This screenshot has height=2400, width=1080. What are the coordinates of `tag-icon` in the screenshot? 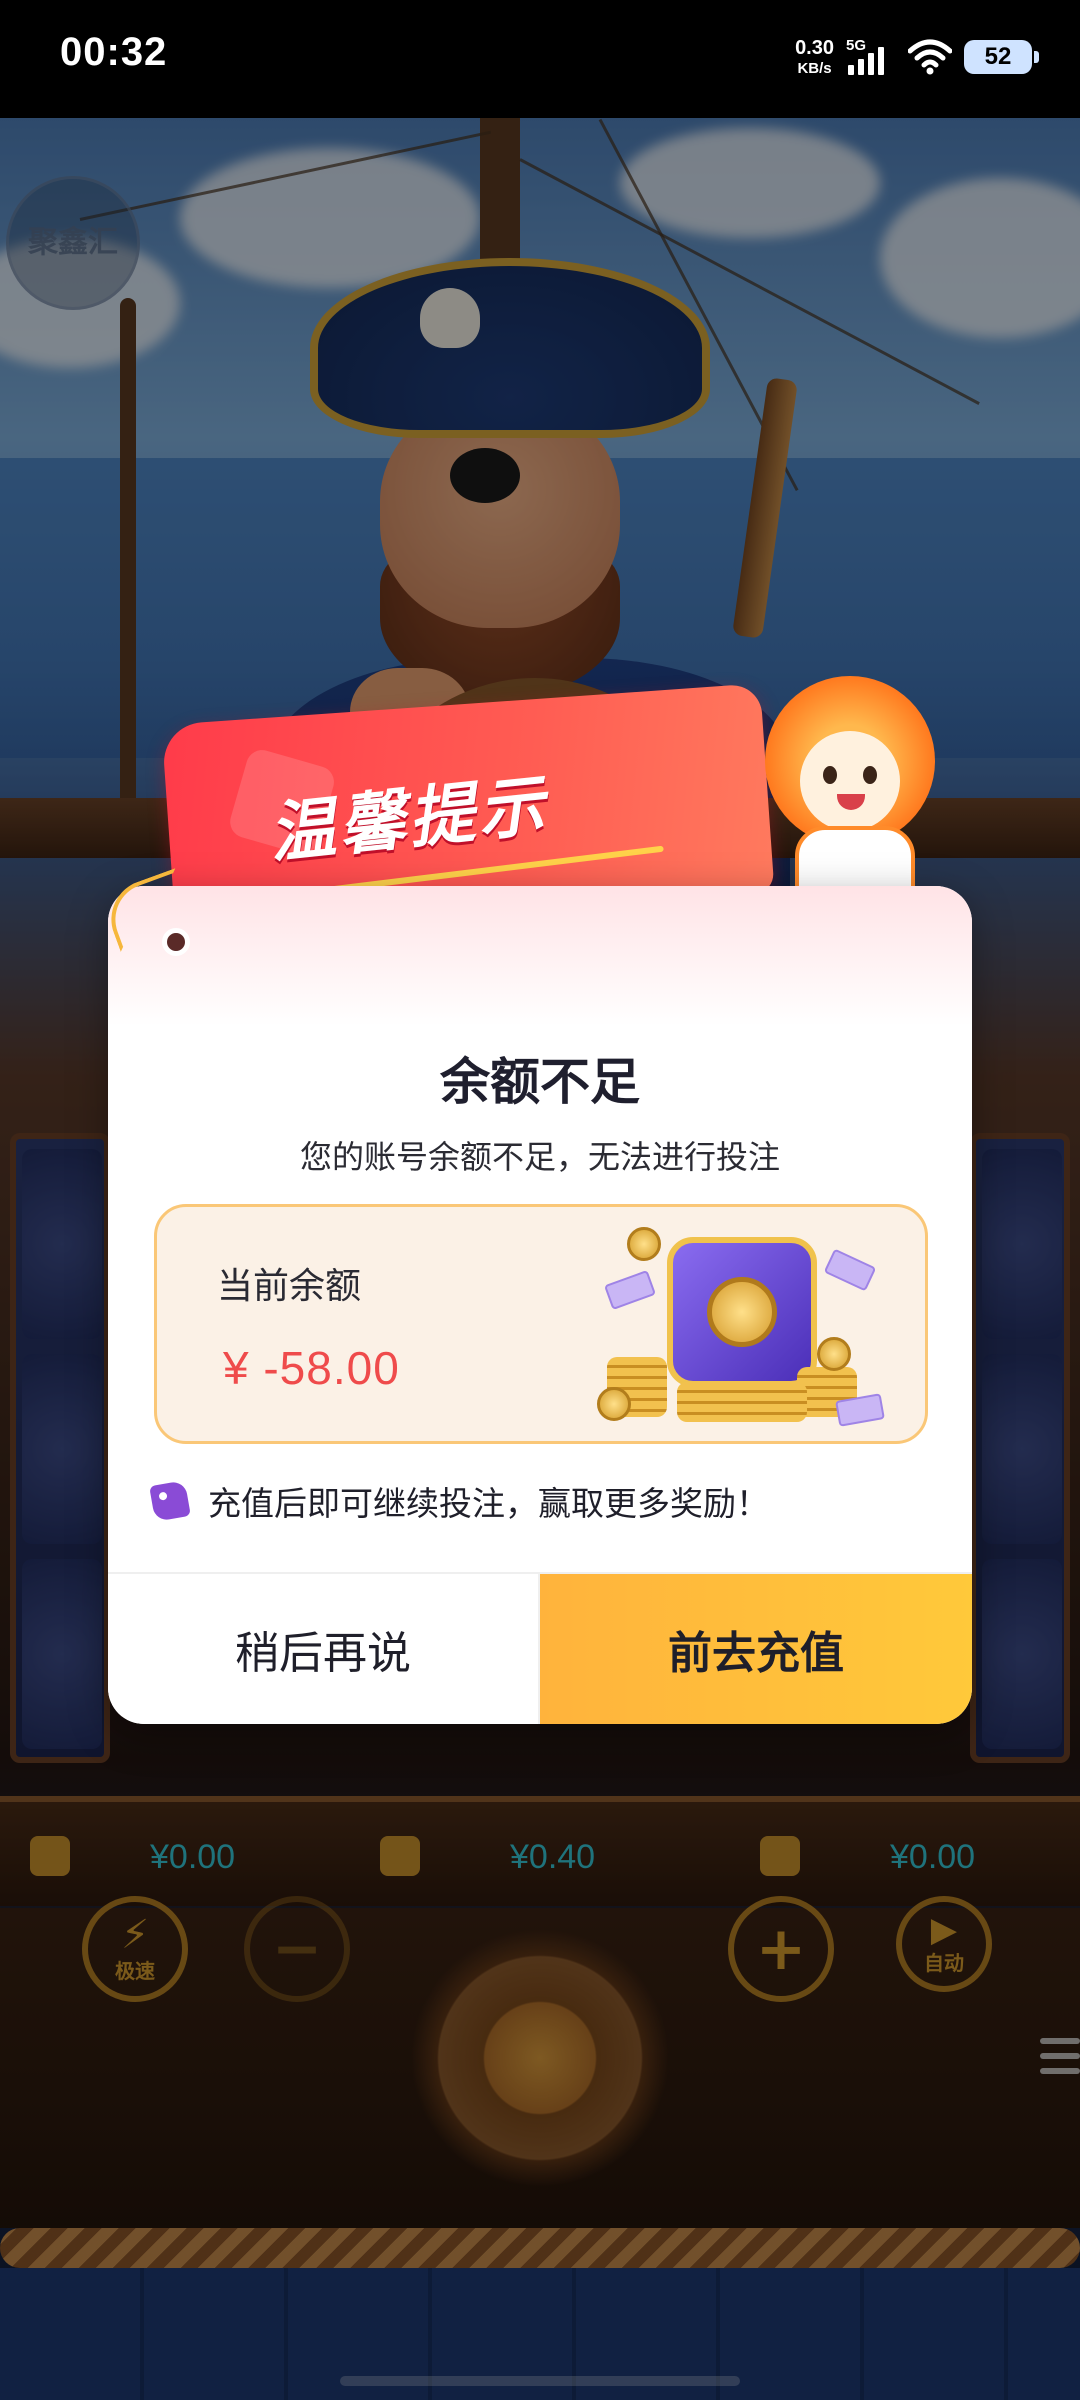 It's located at (170, 1501).